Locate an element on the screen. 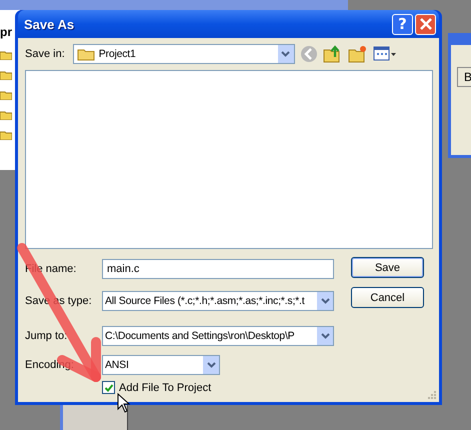 This screenshot has width=471, height=430. close-icon is located at coordinates (426, 24).